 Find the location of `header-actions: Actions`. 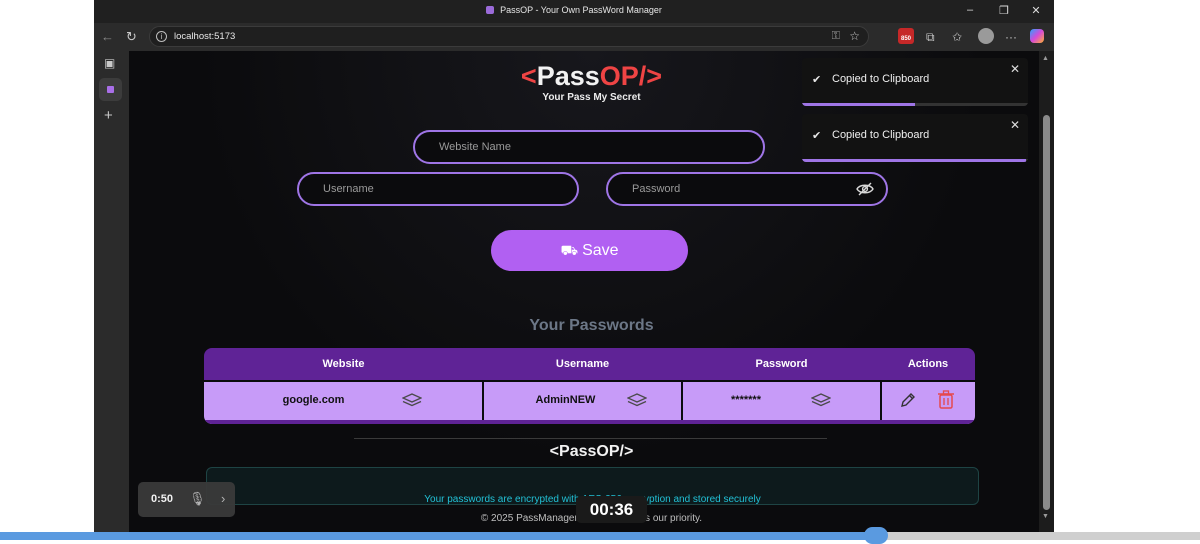

header-actions: Actions is located at coordinates (928, 364).